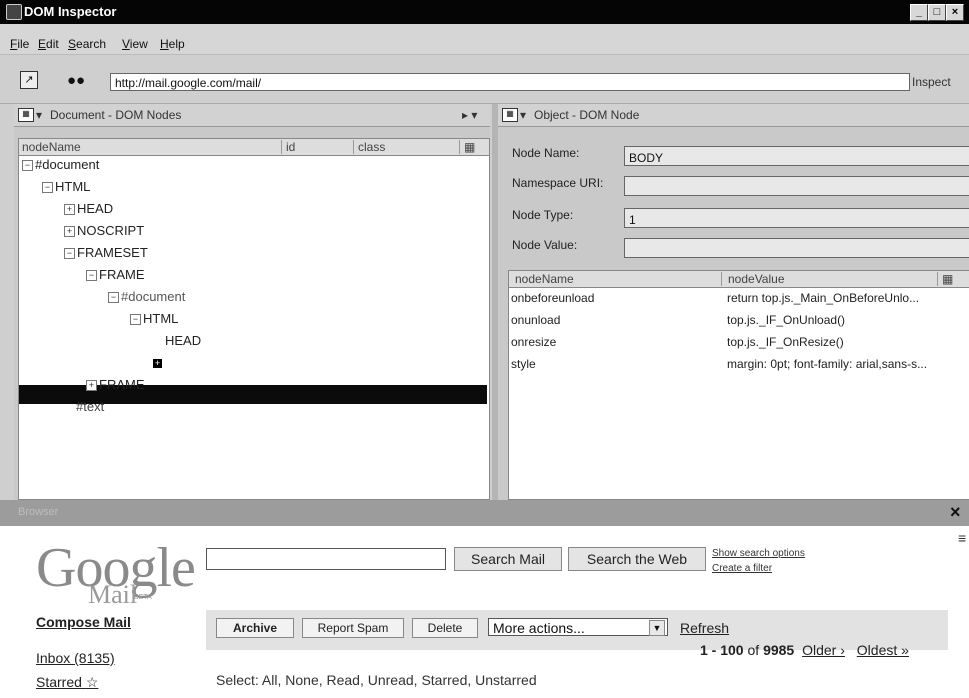 The width and height of the screenshot is (969, 698). I want to click on url-field: http://mail.google.com/mail/, so click(510, 82).